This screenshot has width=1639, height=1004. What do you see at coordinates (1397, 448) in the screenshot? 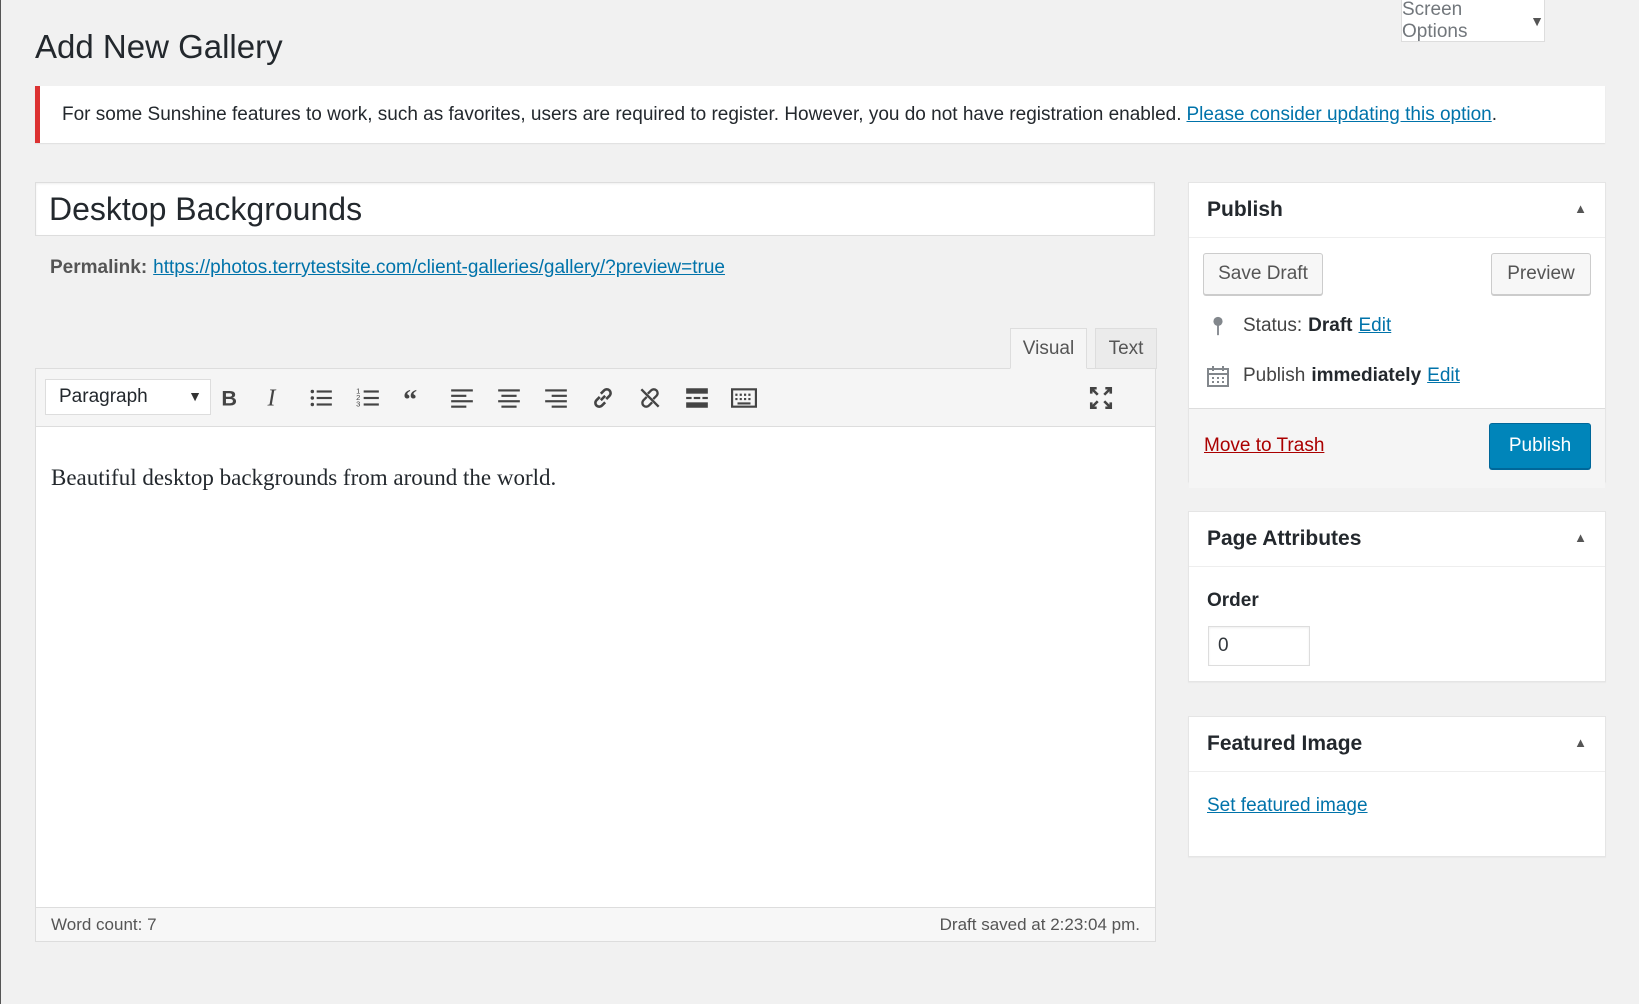
I see `major-publishing-actions: Move to Trash Publish` at bounding box center [1397, 448].